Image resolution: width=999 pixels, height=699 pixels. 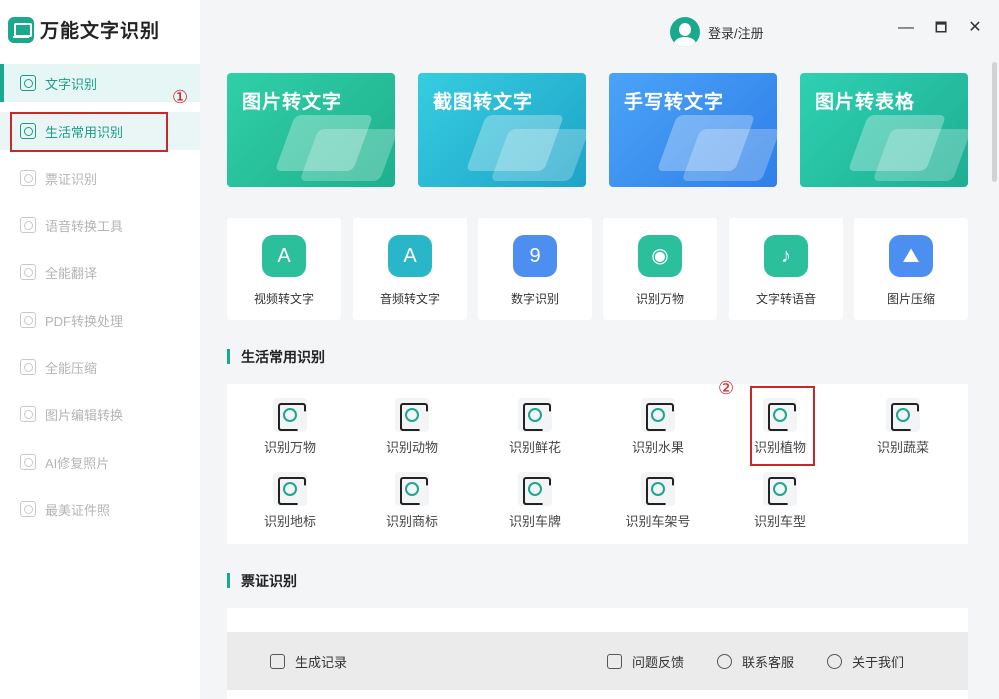 What do you see at coordinates (262, 581) in the screenshot?
I see `section-title-ticket: 票证识别` at bounding box center [262, 581].